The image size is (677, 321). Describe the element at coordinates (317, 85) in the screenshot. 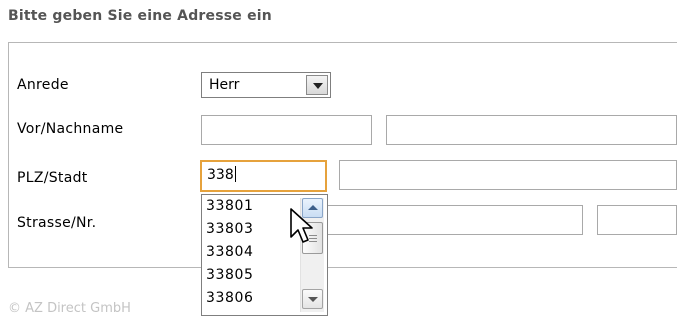

I see `chevron-down-icon` at that location.